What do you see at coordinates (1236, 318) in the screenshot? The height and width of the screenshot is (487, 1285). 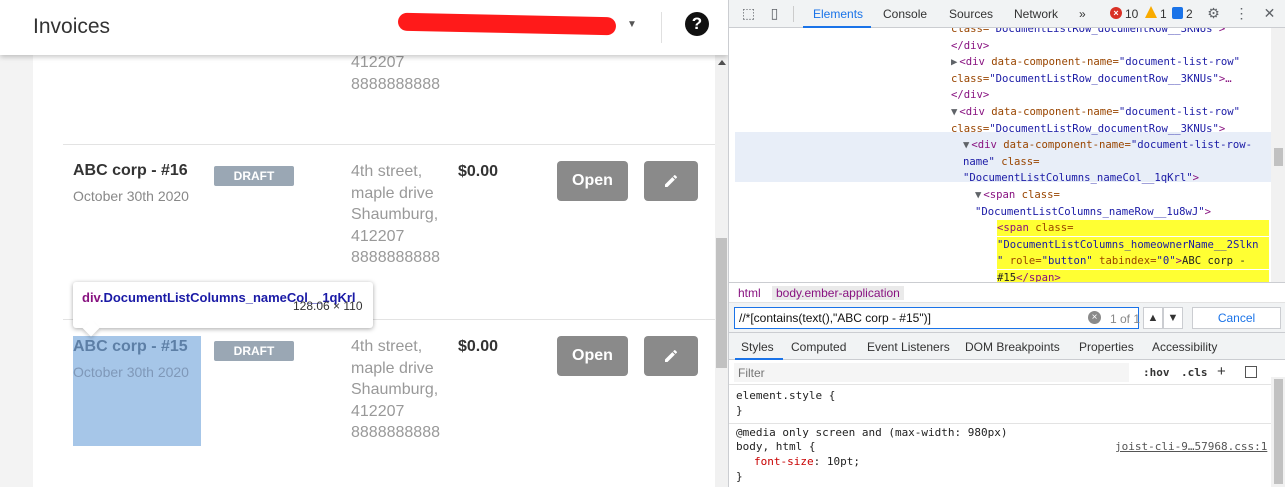 I see `cancel-search-button: Cancel` at bounding box center [1236, 318].